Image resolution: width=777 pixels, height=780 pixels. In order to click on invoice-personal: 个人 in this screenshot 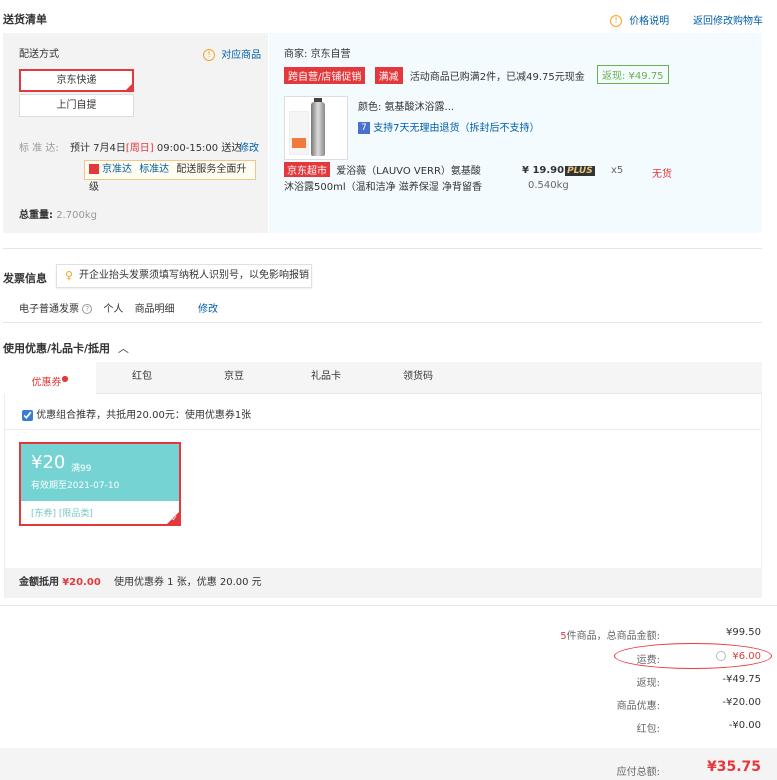, I will do `click(113, 309)`.